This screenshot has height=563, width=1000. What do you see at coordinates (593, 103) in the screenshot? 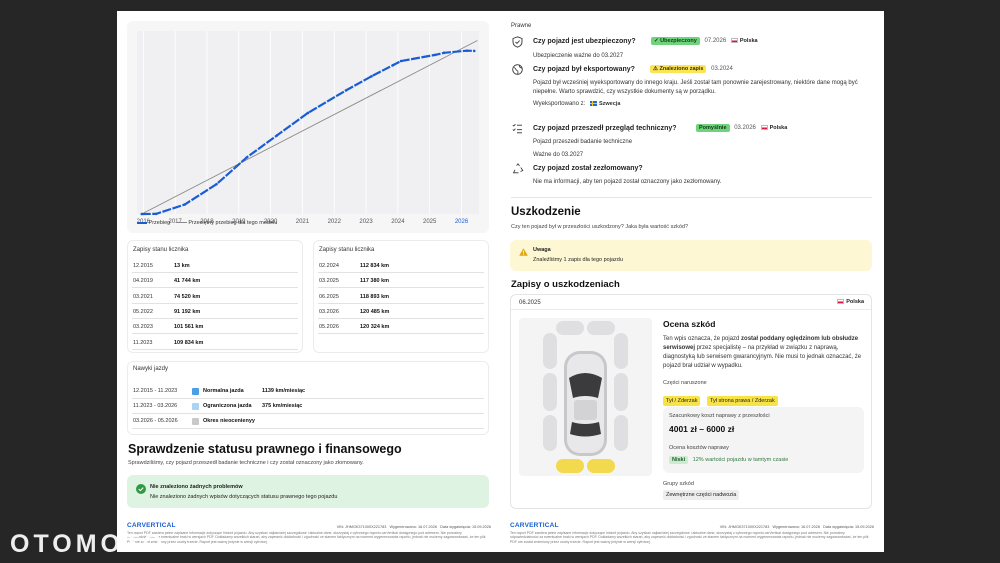
I see `sweden-flag-icon` at bounding box center [593, 103].